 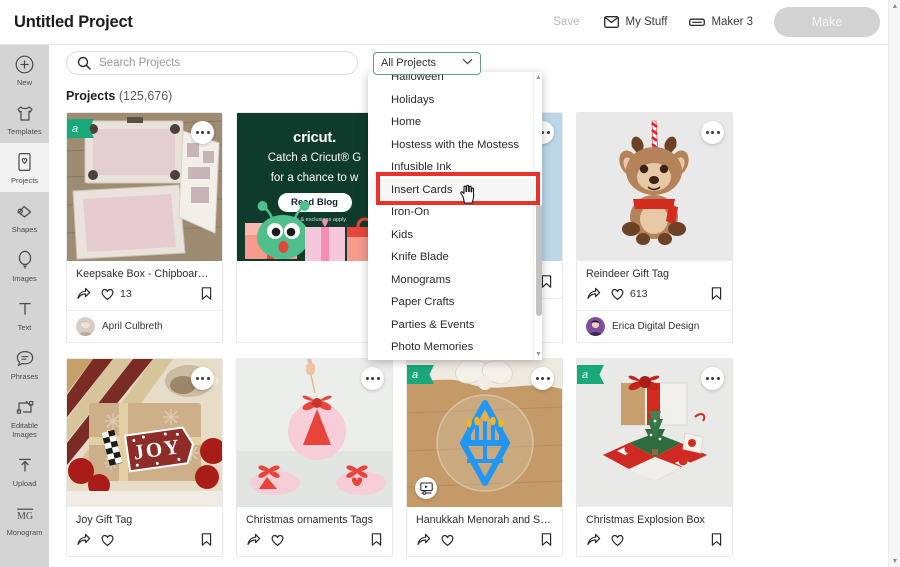 What do you see at coordinates (24, 363) in the screenshot?
I see `sidebar-item-phrases: Phrases` at bounding box center [24, 363].